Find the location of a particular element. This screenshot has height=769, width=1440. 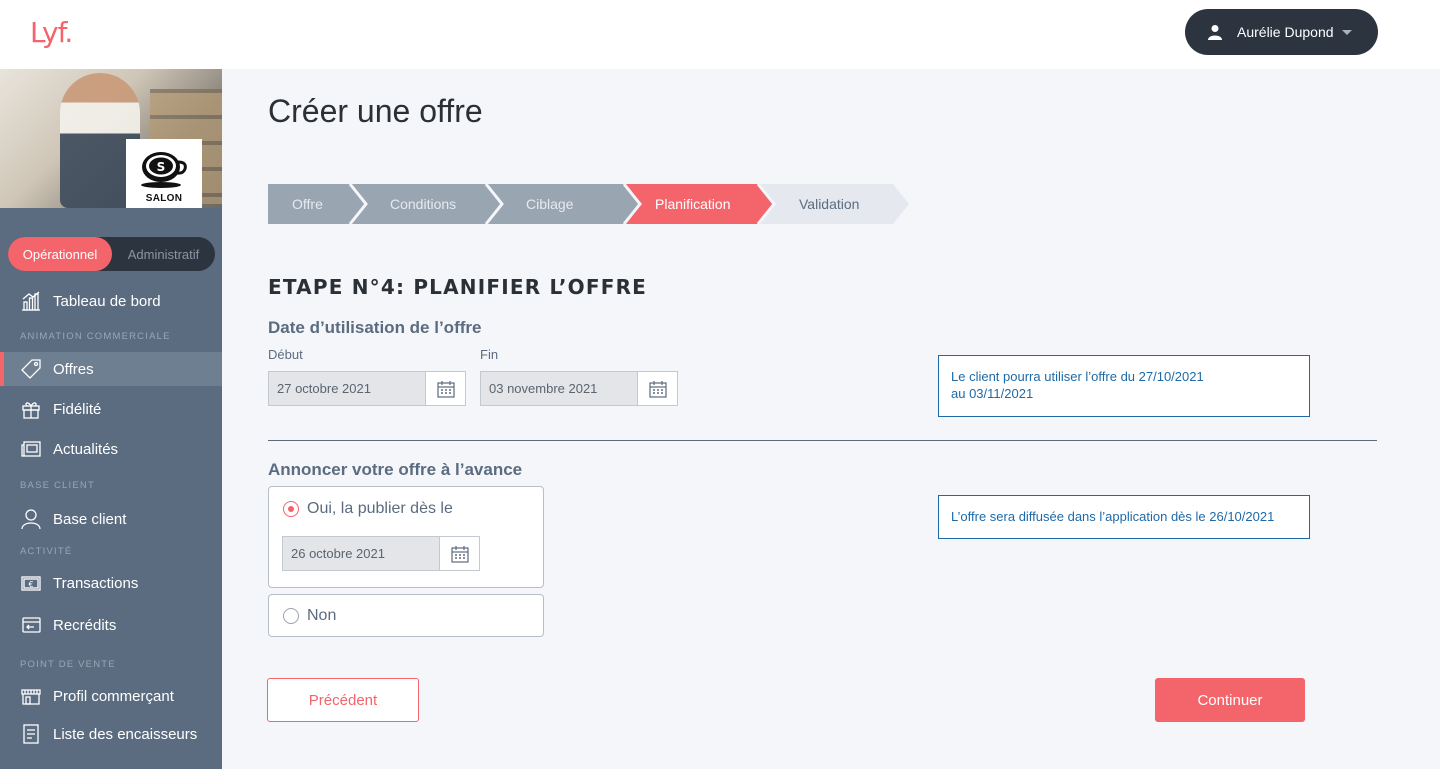

sidebar-item-actualites: Actualités is located at coordinates (111, 449).